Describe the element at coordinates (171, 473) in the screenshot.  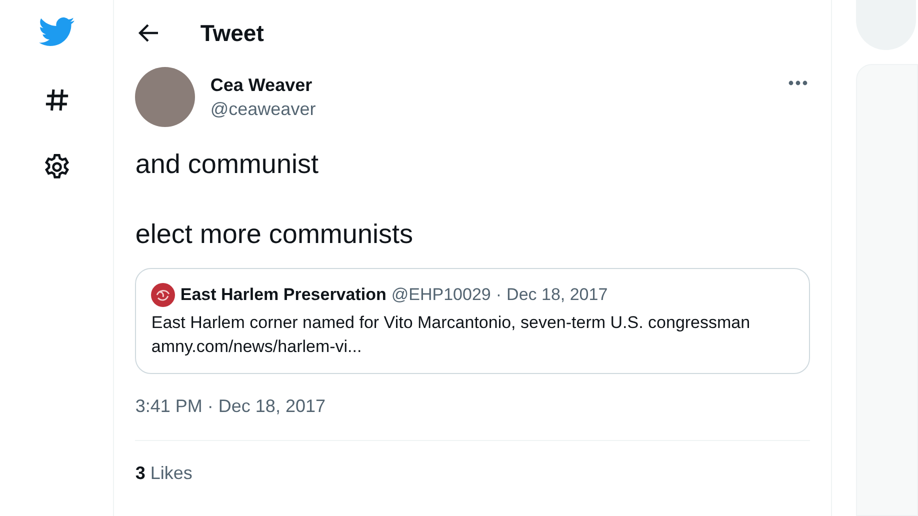
I see `likes-label: Likes` at that location.